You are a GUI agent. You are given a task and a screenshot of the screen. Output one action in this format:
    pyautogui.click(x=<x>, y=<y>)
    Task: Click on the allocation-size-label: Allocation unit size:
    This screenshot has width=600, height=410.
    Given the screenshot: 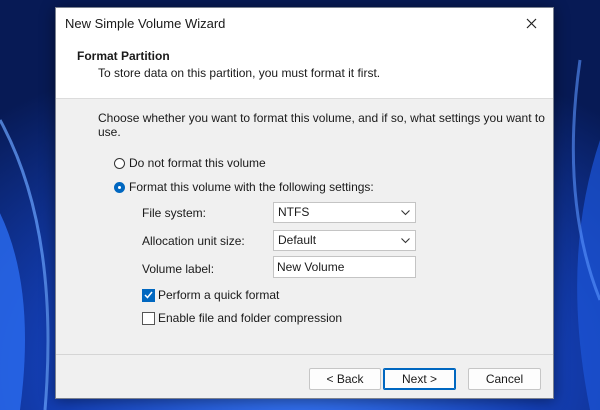 What is the action you would take?
    pyautogui.click(x=193, y=241)
    